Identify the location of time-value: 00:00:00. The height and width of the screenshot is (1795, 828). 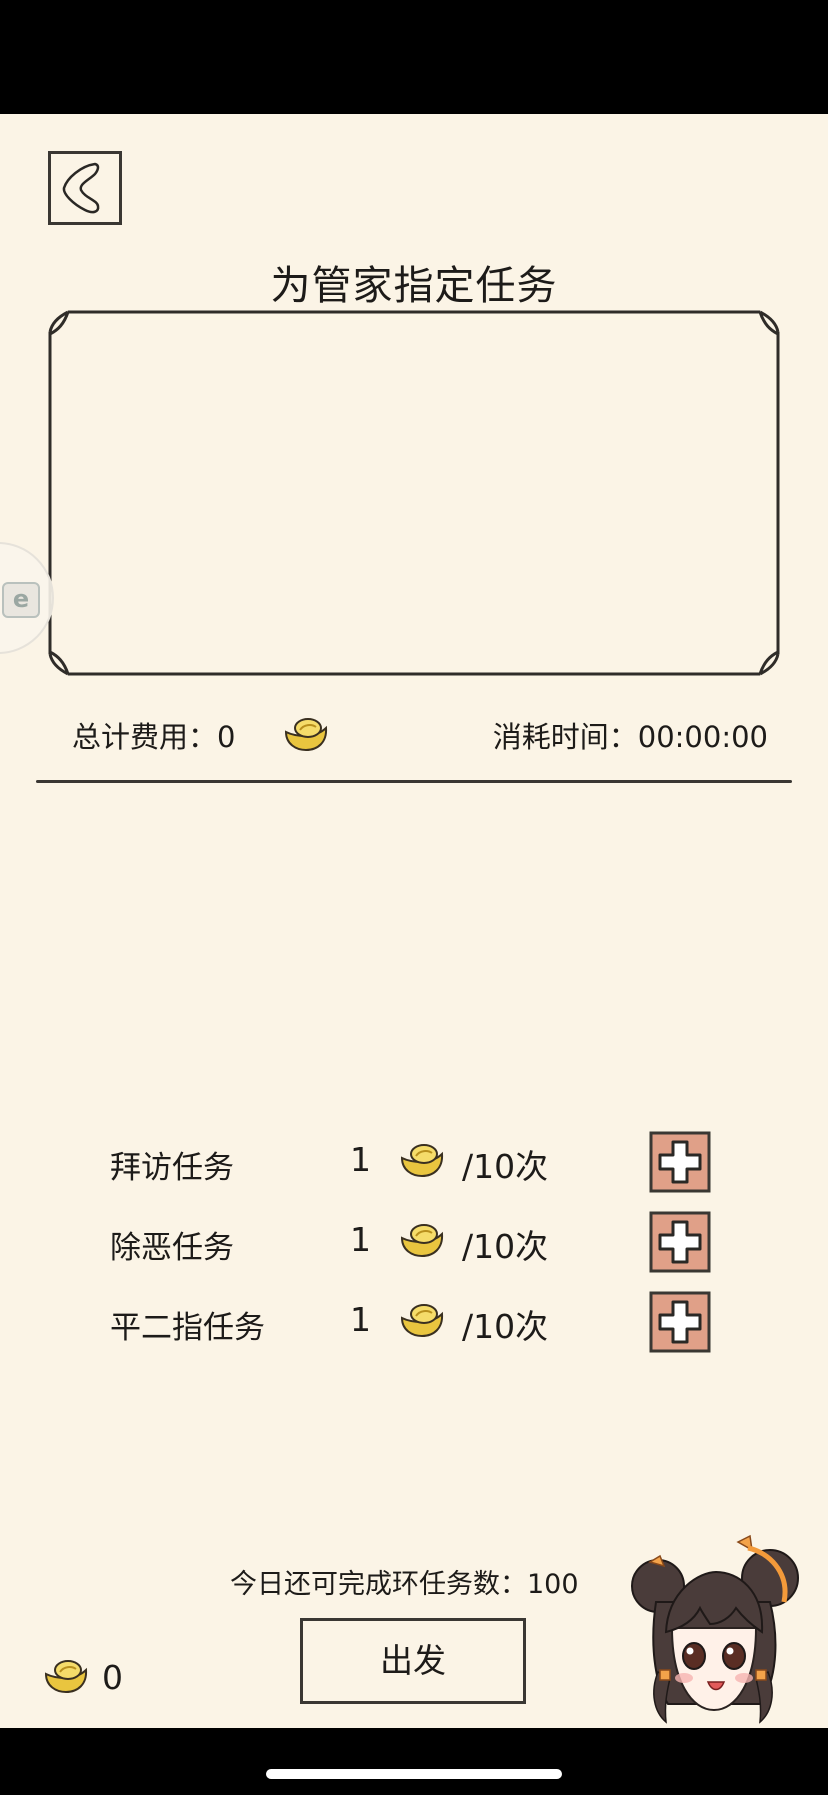
(702, 737).